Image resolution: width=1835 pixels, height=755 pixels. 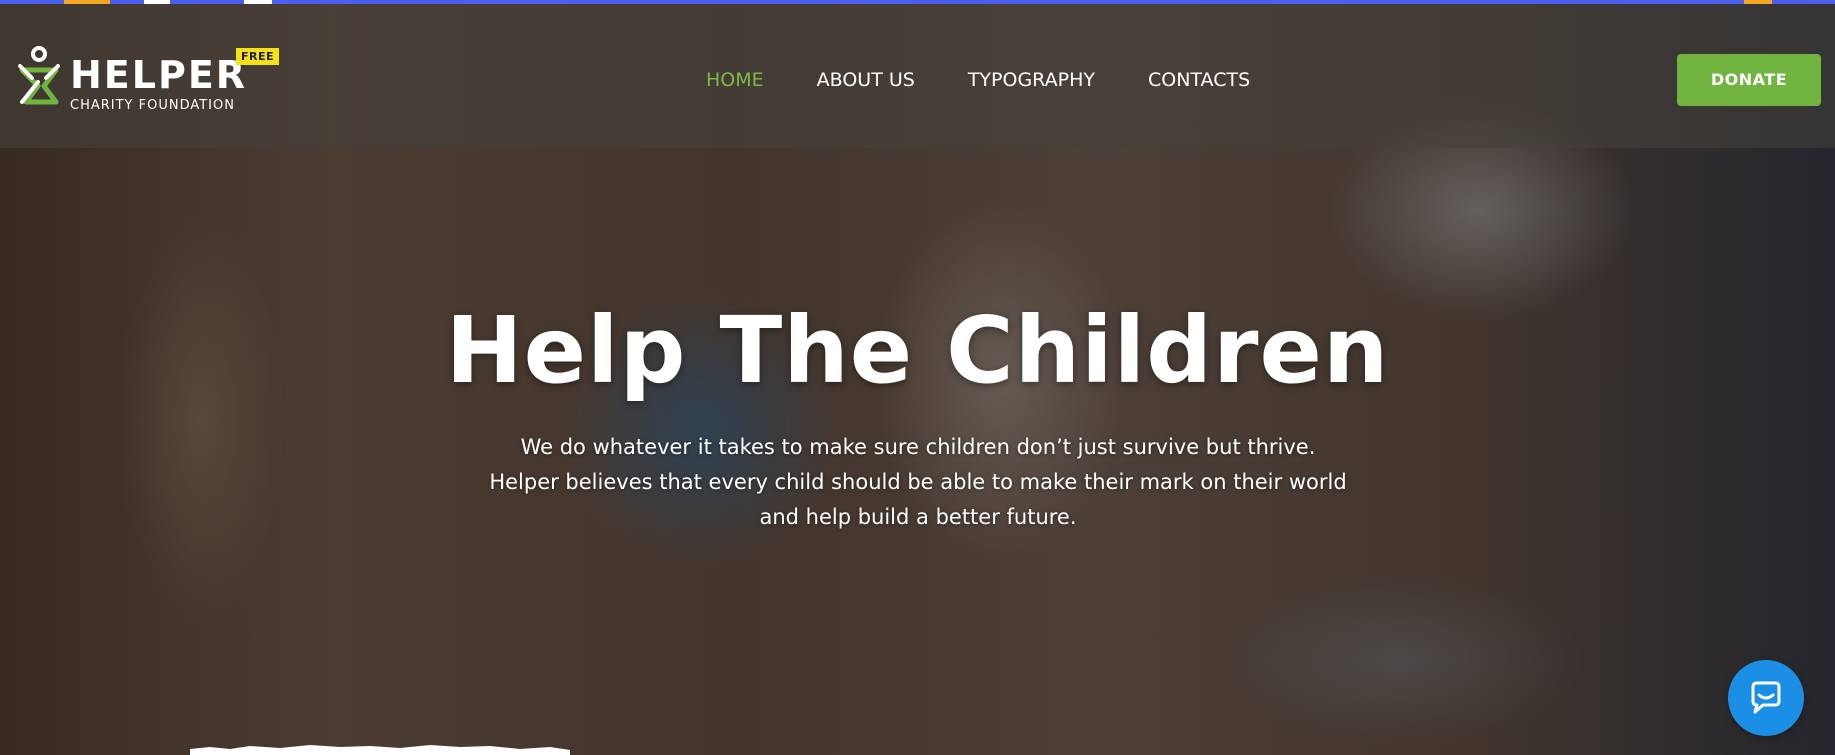 What do you see at coordinates (258, 56) in the screenshot?
I see `free-badge: FREE` at bounding box center [258, 56].